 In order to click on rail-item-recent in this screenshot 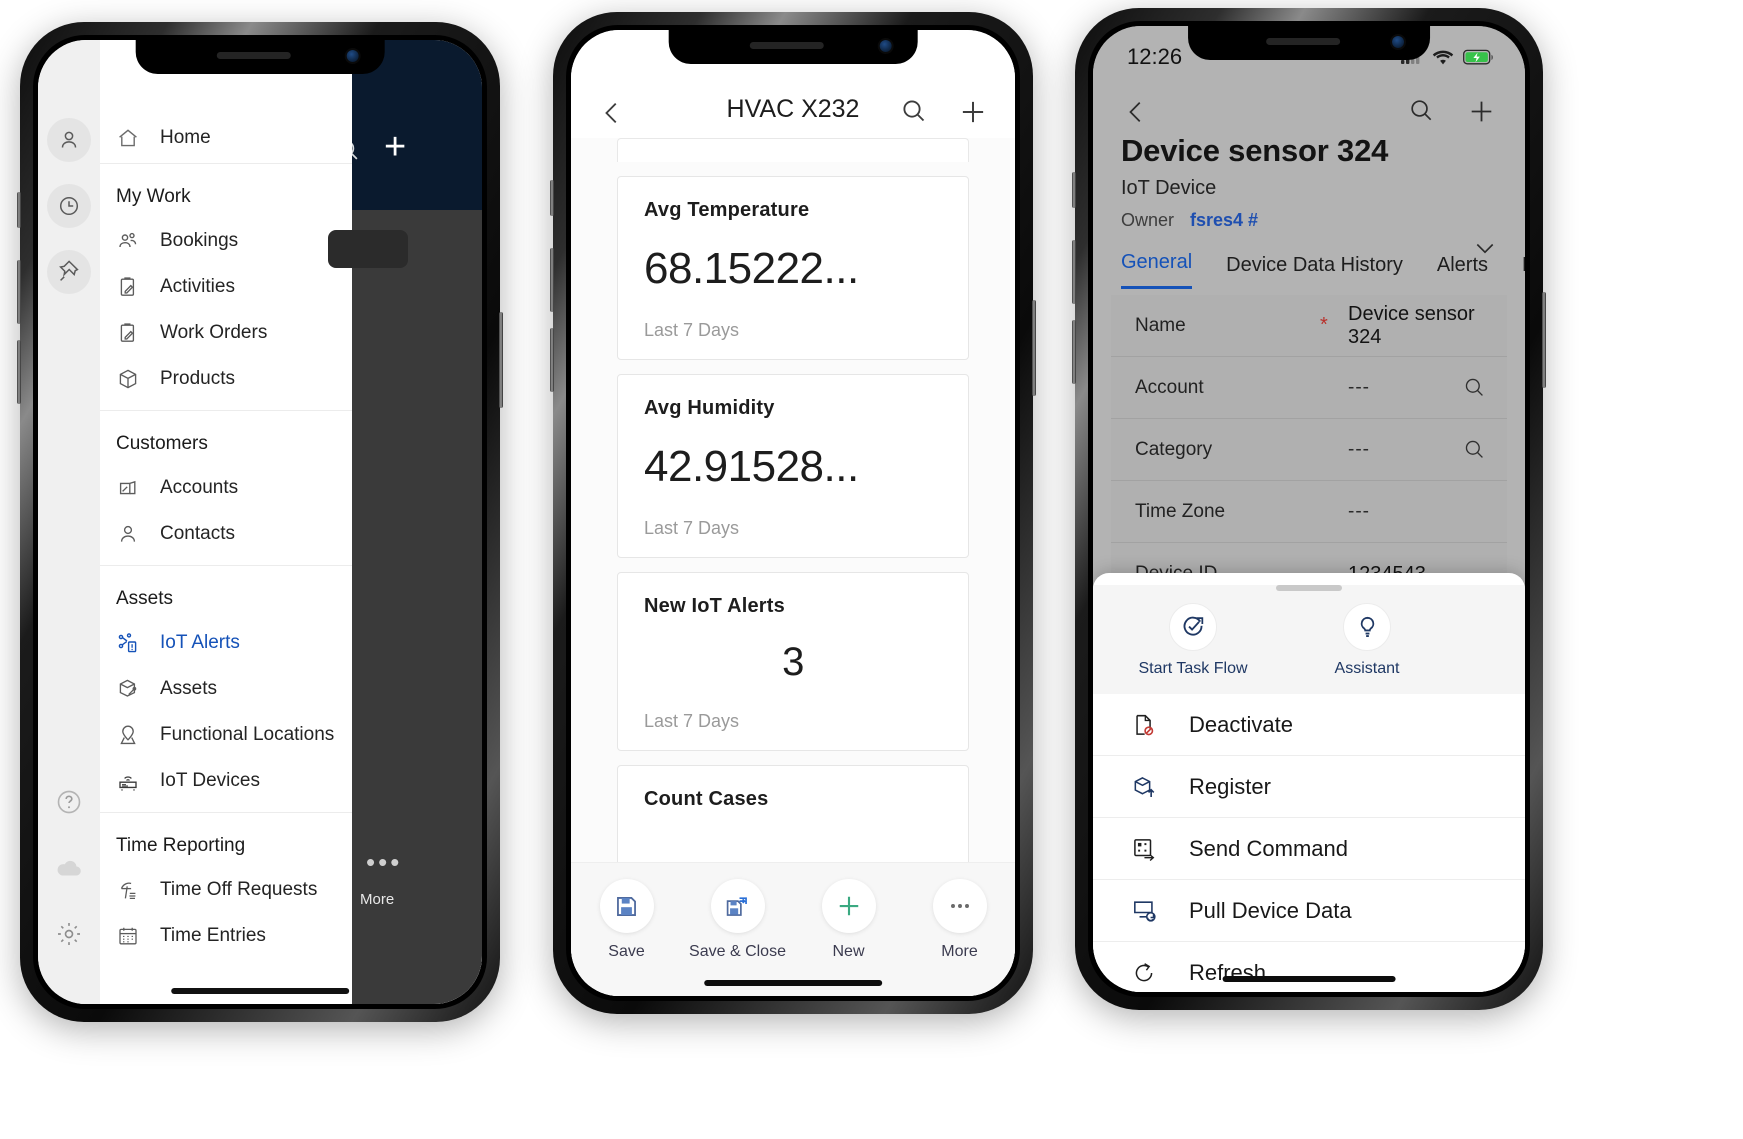, I will do `click(69, 206)`.